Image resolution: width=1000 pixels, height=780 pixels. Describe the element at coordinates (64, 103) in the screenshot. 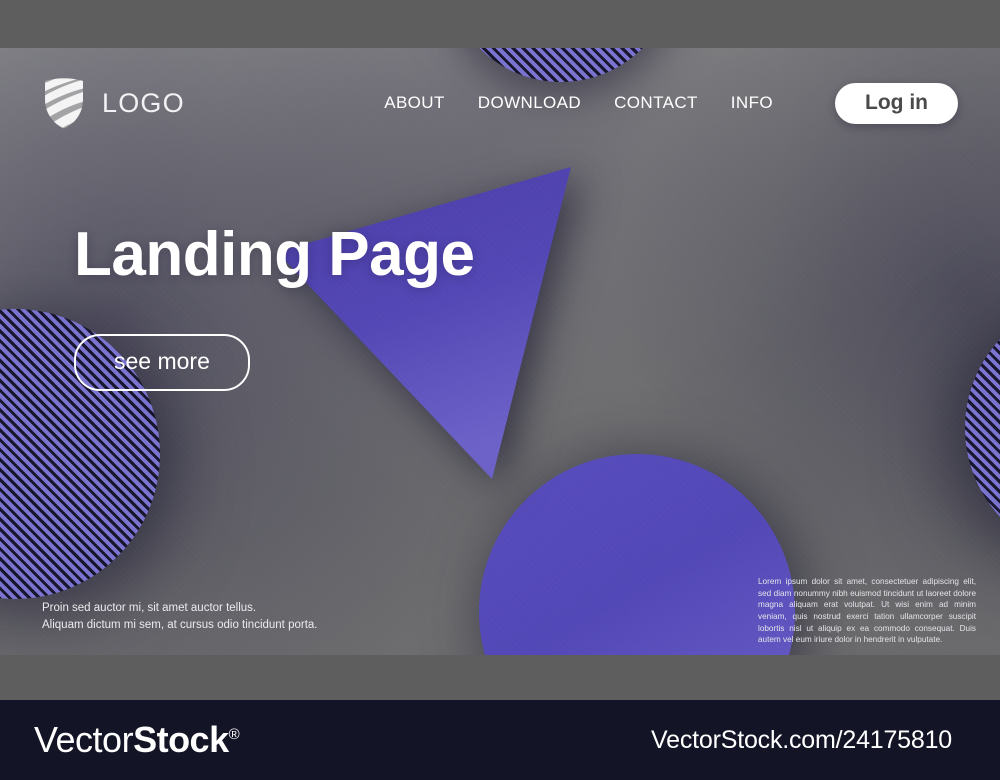

I see `shield-icon` at that location.